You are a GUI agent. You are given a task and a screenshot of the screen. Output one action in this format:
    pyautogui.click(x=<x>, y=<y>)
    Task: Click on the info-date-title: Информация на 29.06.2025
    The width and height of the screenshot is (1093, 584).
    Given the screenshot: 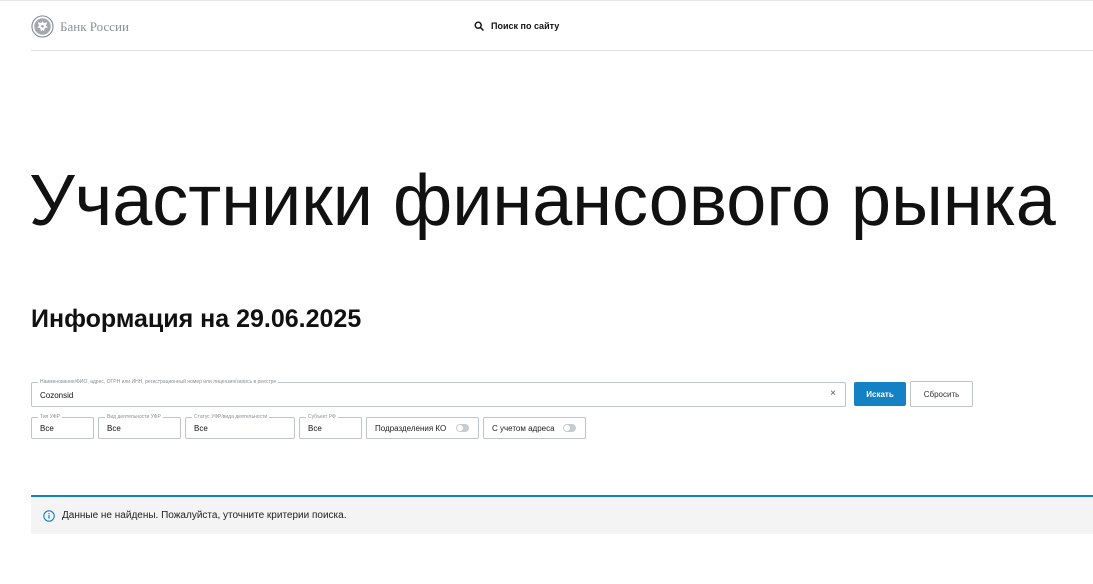 What is the action you would take?
    pyautogui.click(x=196, y=319)
    